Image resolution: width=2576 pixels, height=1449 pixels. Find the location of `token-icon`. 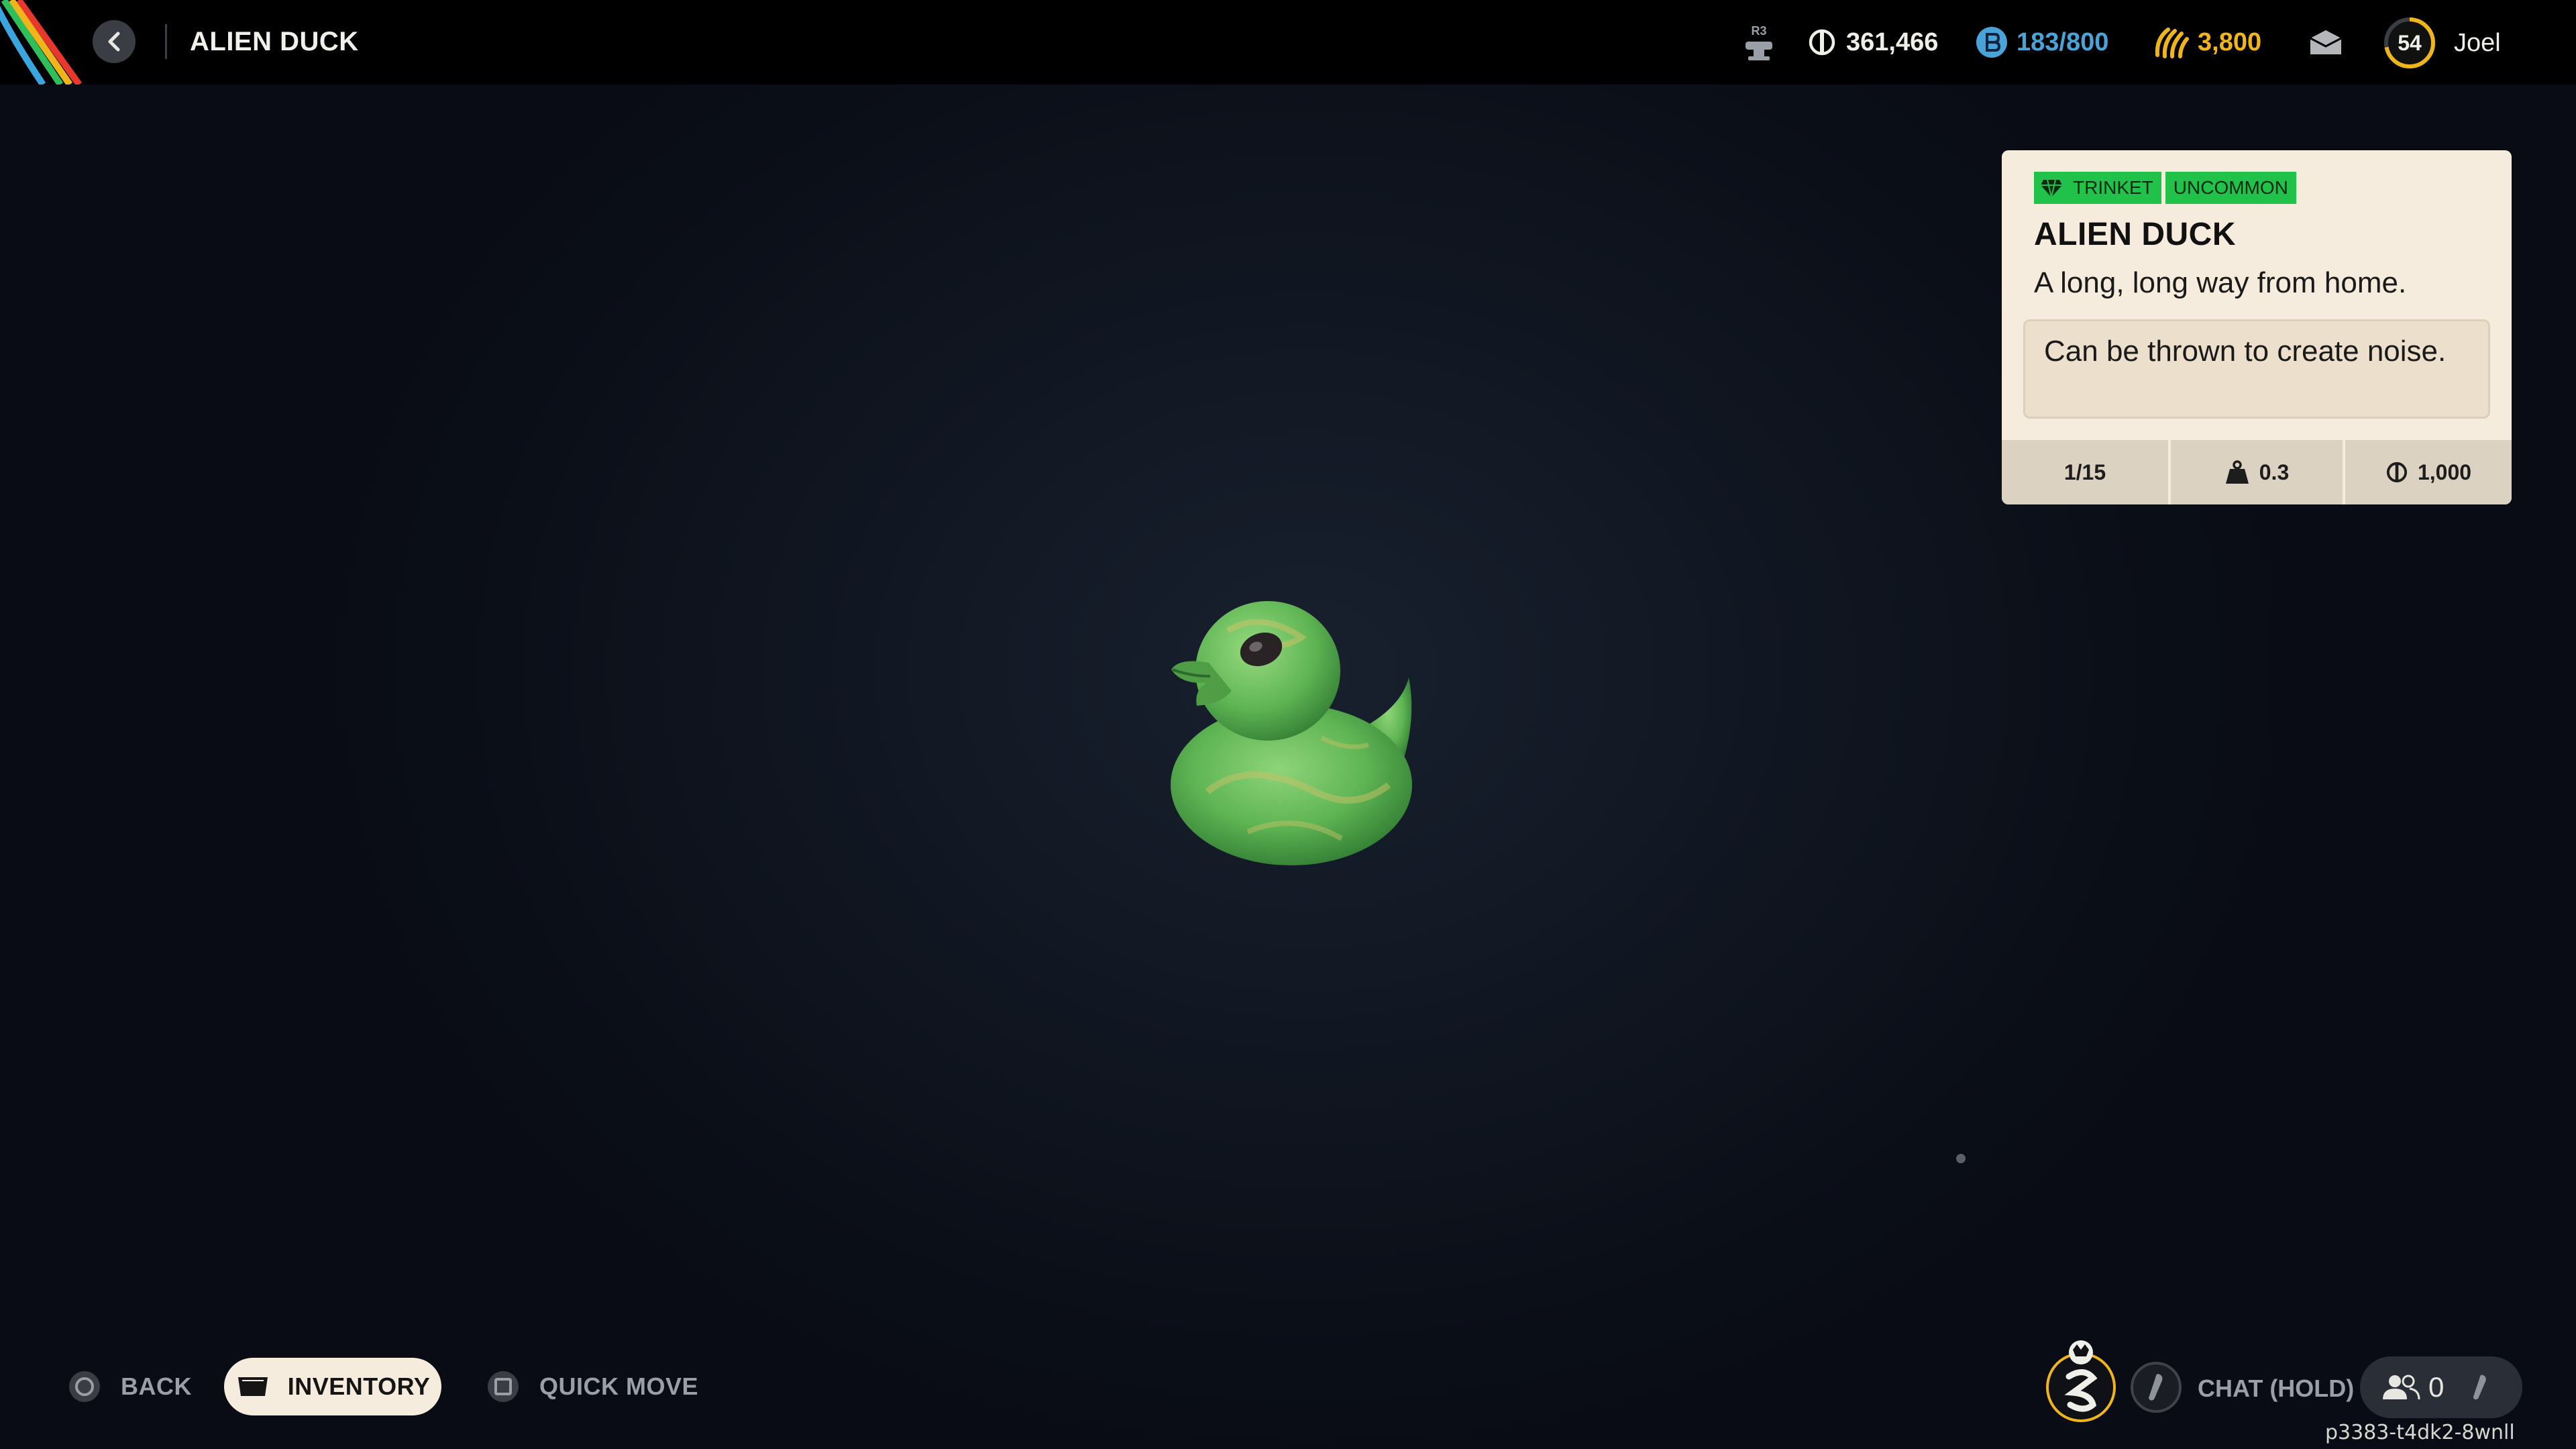

token-icon is located at coordinates (1991, 42).